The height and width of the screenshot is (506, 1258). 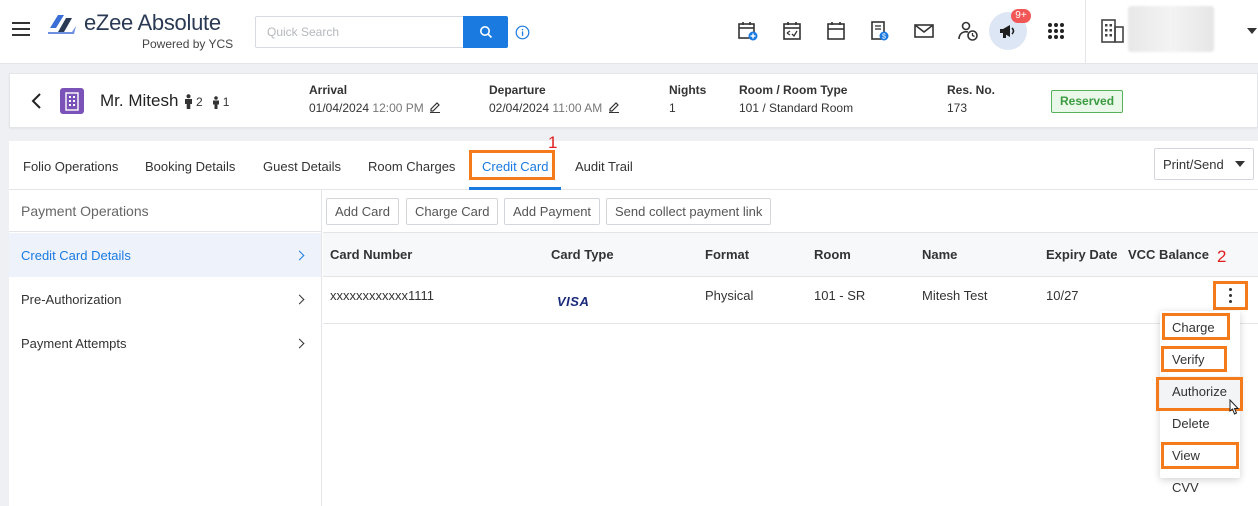 I want to click on megaphone-icon, so click(x=1007, y=31).